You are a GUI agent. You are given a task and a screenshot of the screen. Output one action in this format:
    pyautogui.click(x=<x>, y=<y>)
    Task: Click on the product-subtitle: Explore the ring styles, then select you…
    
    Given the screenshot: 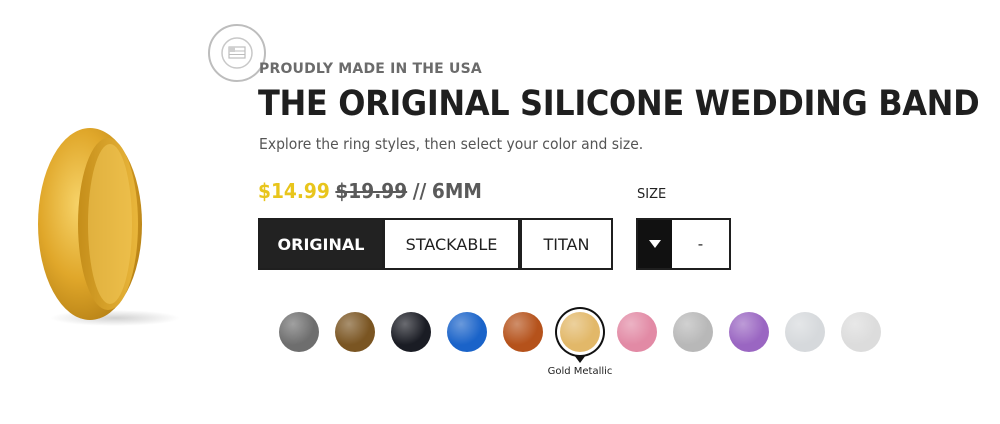 What is the action you would take?
    pyautogui.click(x=451, y=144)
    